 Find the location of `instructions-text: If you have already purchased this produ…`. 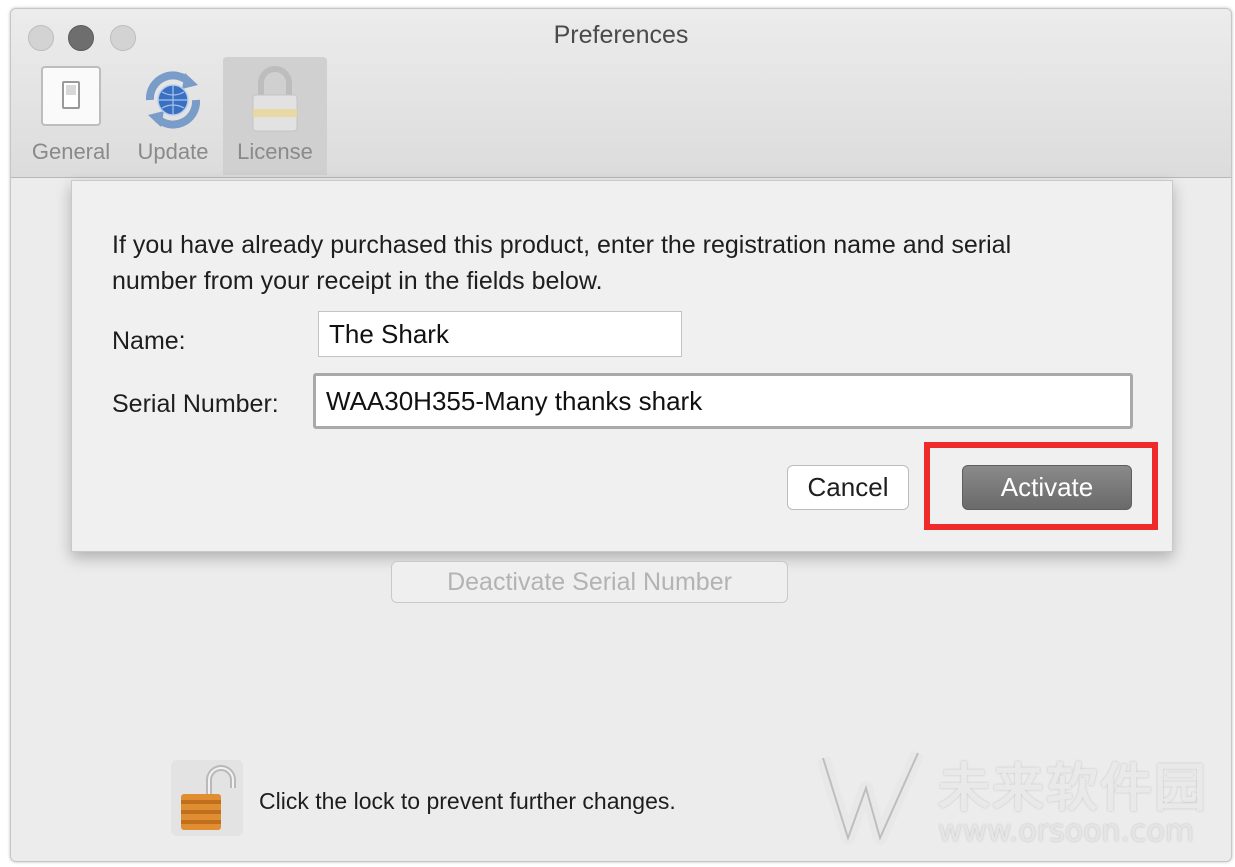

instructions-text: If you have already purchased this produ… is located at coordinates (562, 263).